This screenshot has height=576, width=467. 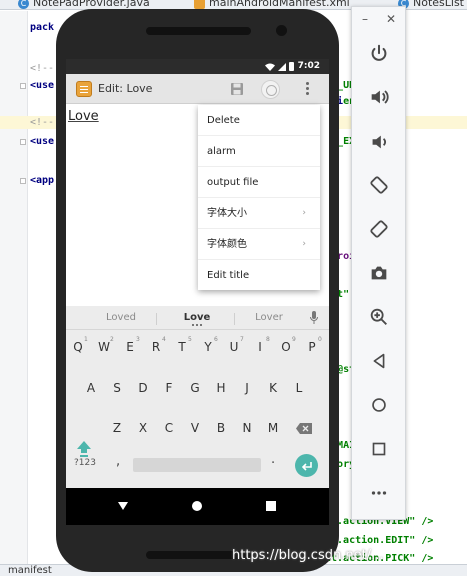 I want to click on period-key: ., so click(x=273, y=459).